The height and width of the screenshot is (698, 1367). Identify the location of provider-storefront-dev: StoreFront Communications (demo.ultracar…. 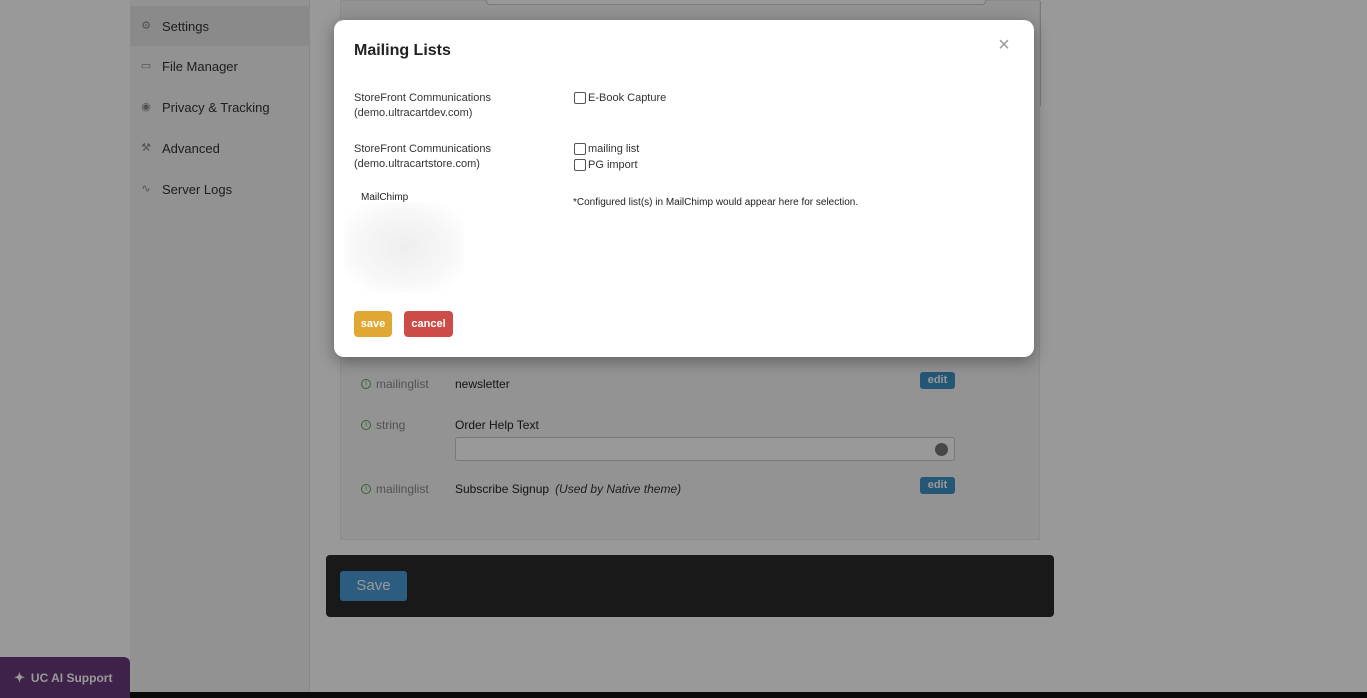
(454, 106).